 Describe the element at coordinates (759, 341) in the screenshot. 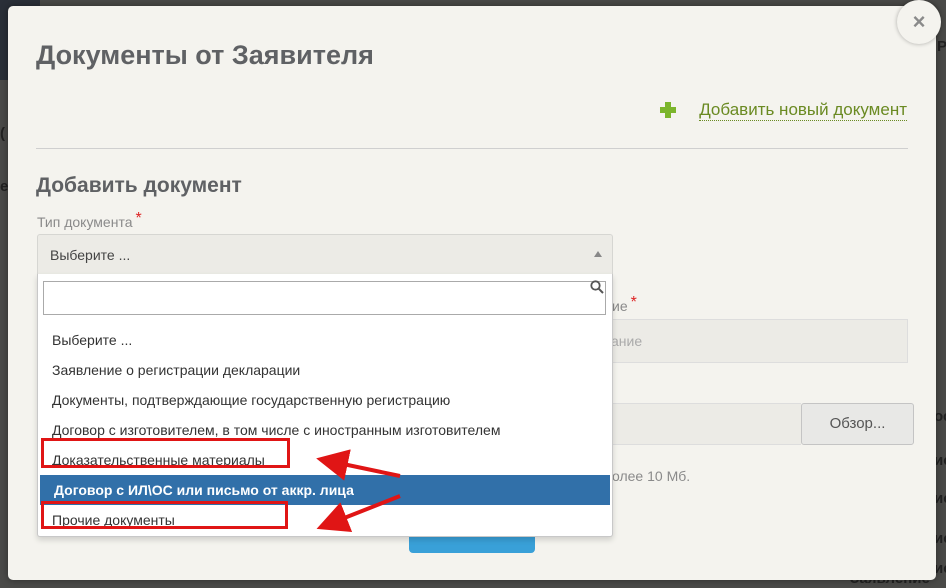

I see `document-name-input: ание` at that location.